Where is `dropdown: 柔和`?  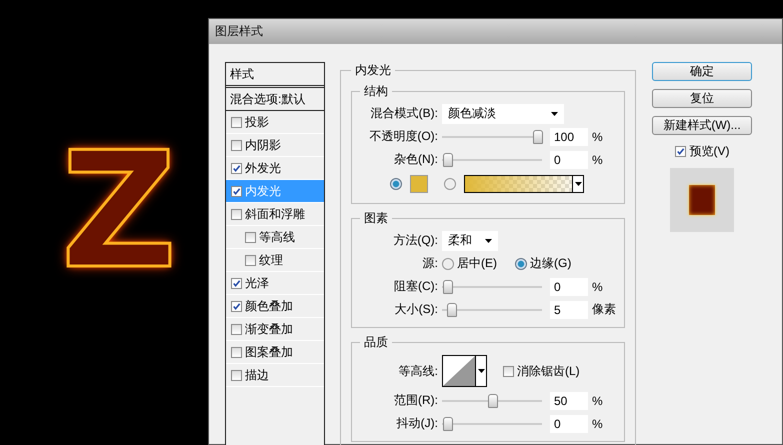 dropdown: 柔和 is located at coordinates (470, 240).